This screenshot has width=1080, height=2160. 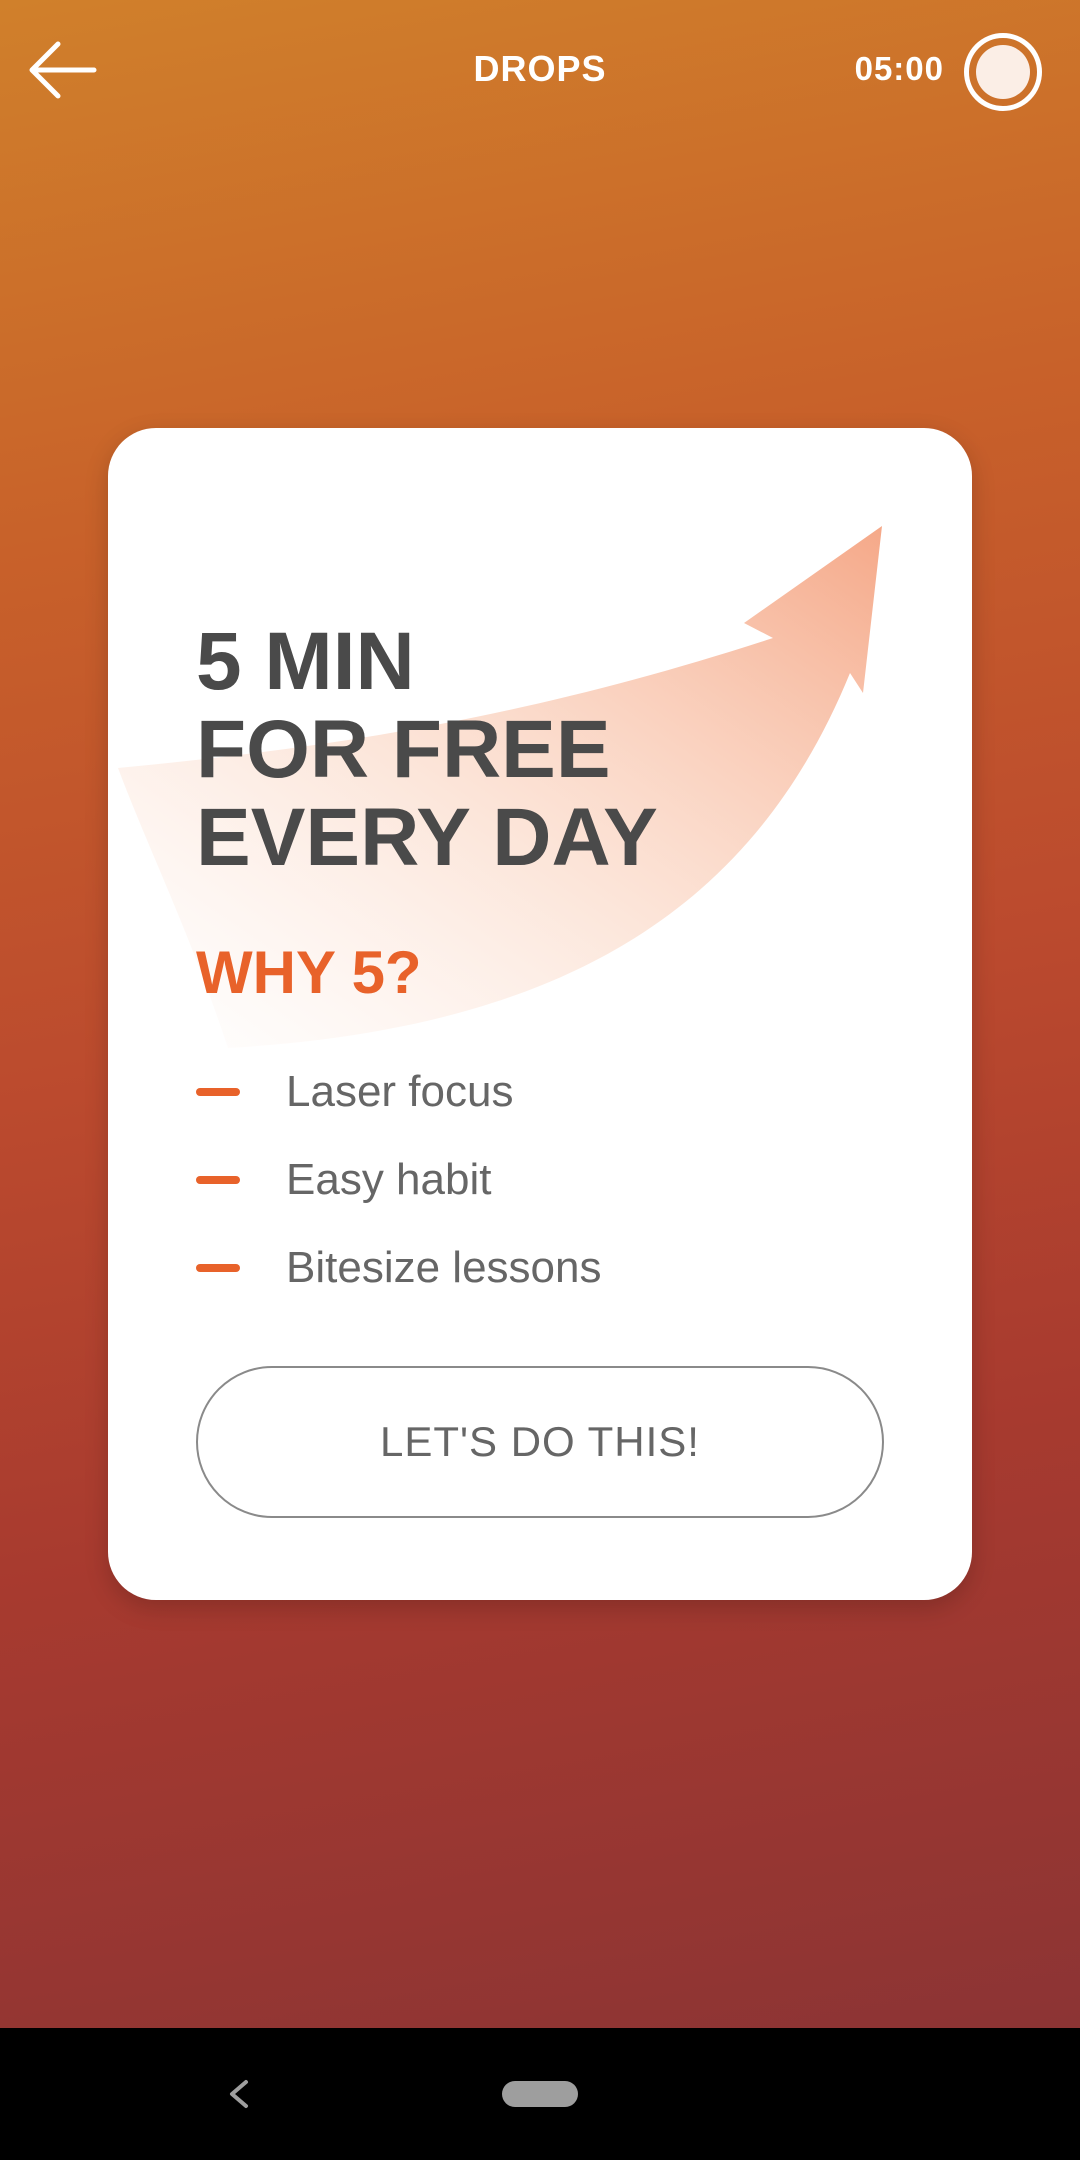 I want to click on headline-line: 5 MIN, so click(x=305, y=661).